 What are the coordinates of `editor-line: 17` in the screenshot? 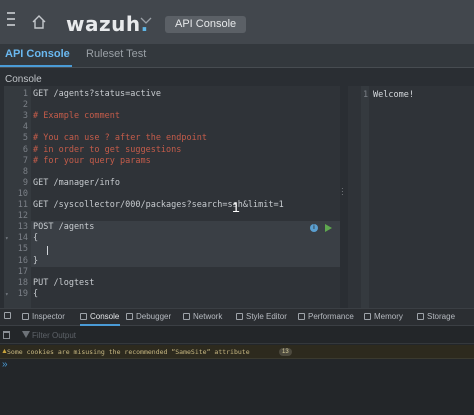 It's located at (172, 272).